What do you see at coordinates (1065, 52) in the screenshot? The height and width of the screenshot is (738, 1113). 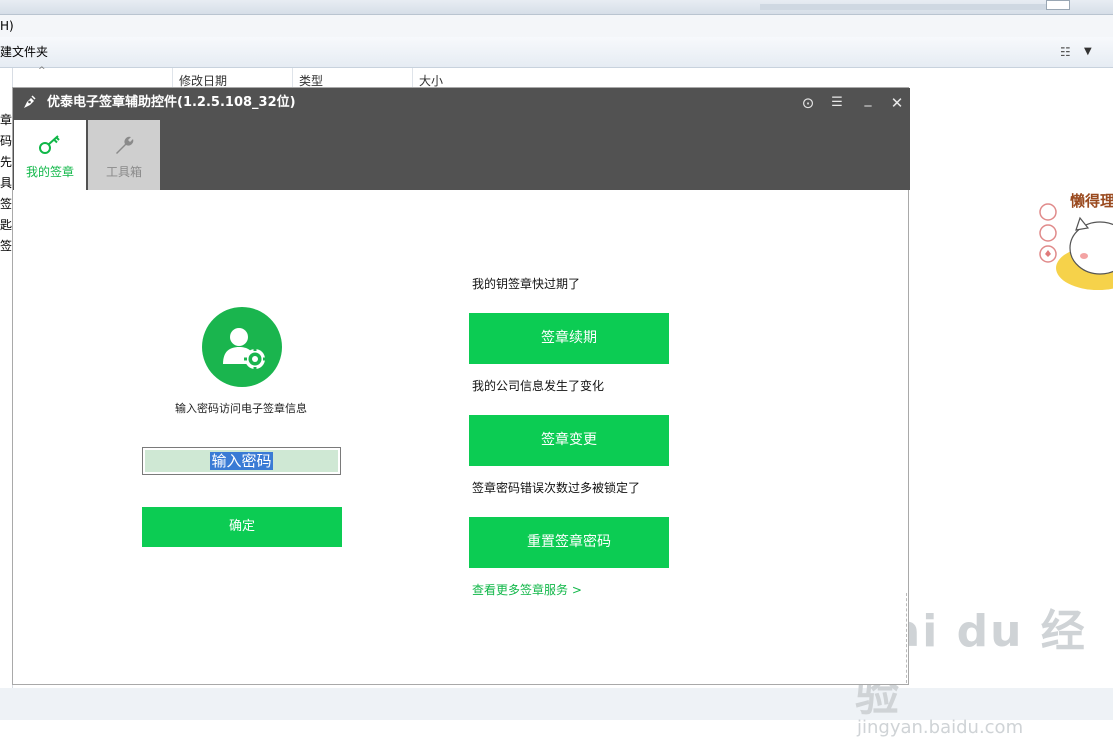 I see `view-options-icon: ☷` at bounding box center [1065, 52].